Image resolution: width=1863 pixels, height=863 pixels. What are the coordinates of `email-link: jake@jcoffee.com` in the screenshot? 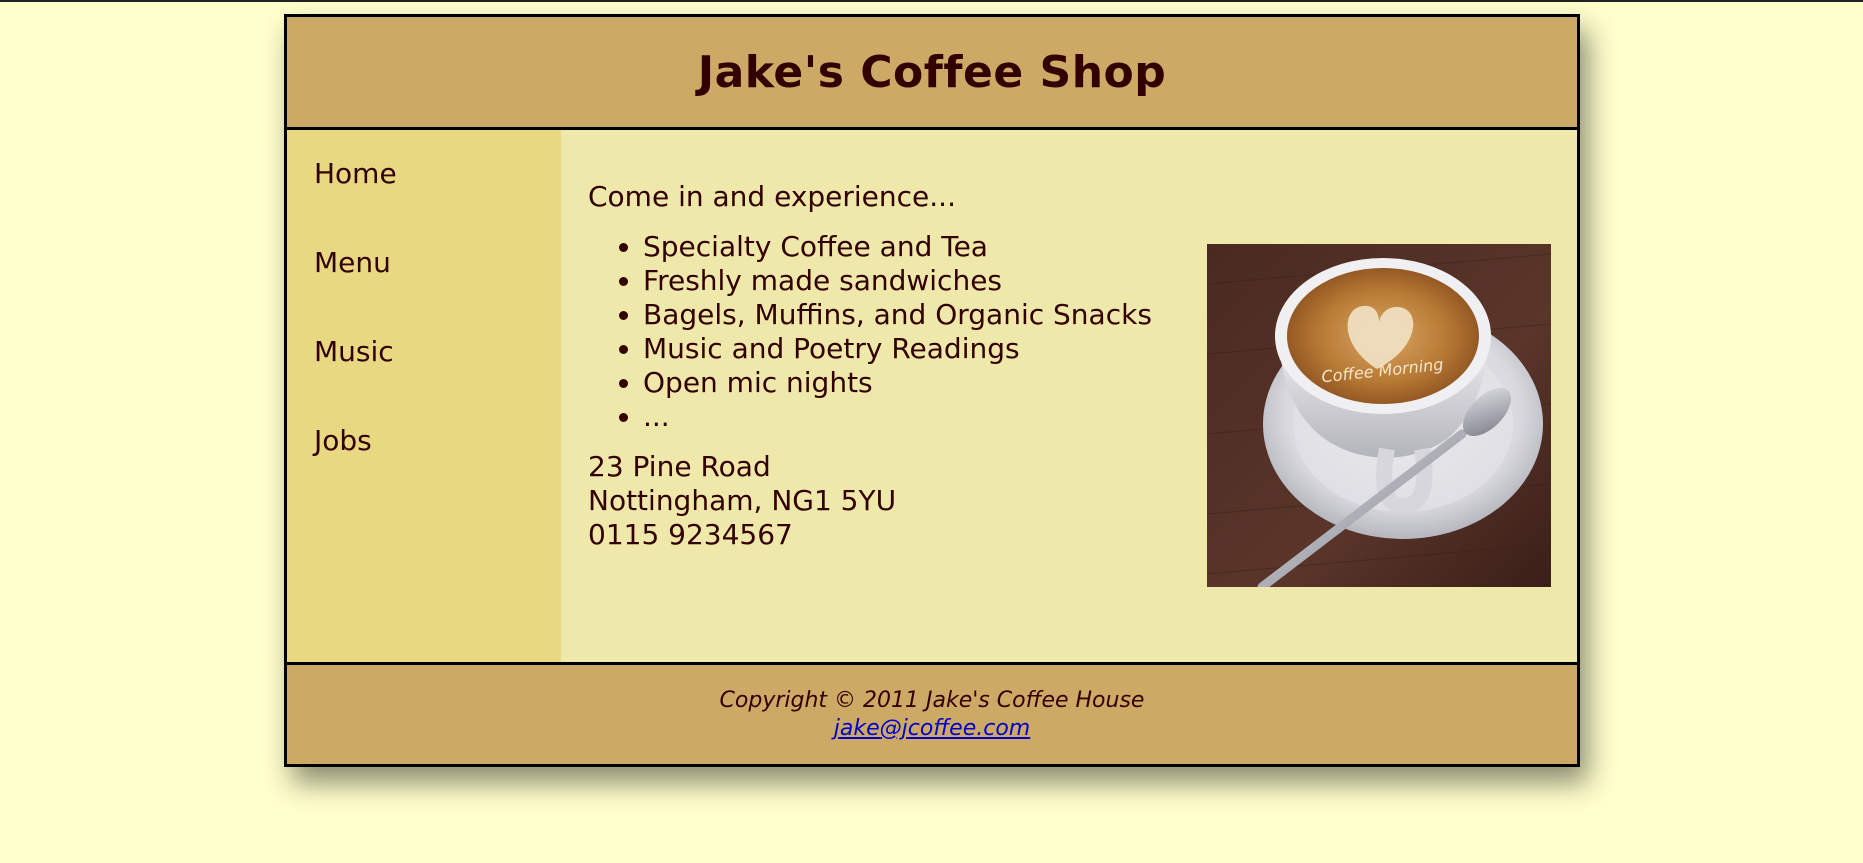 It's located at (932, 728).